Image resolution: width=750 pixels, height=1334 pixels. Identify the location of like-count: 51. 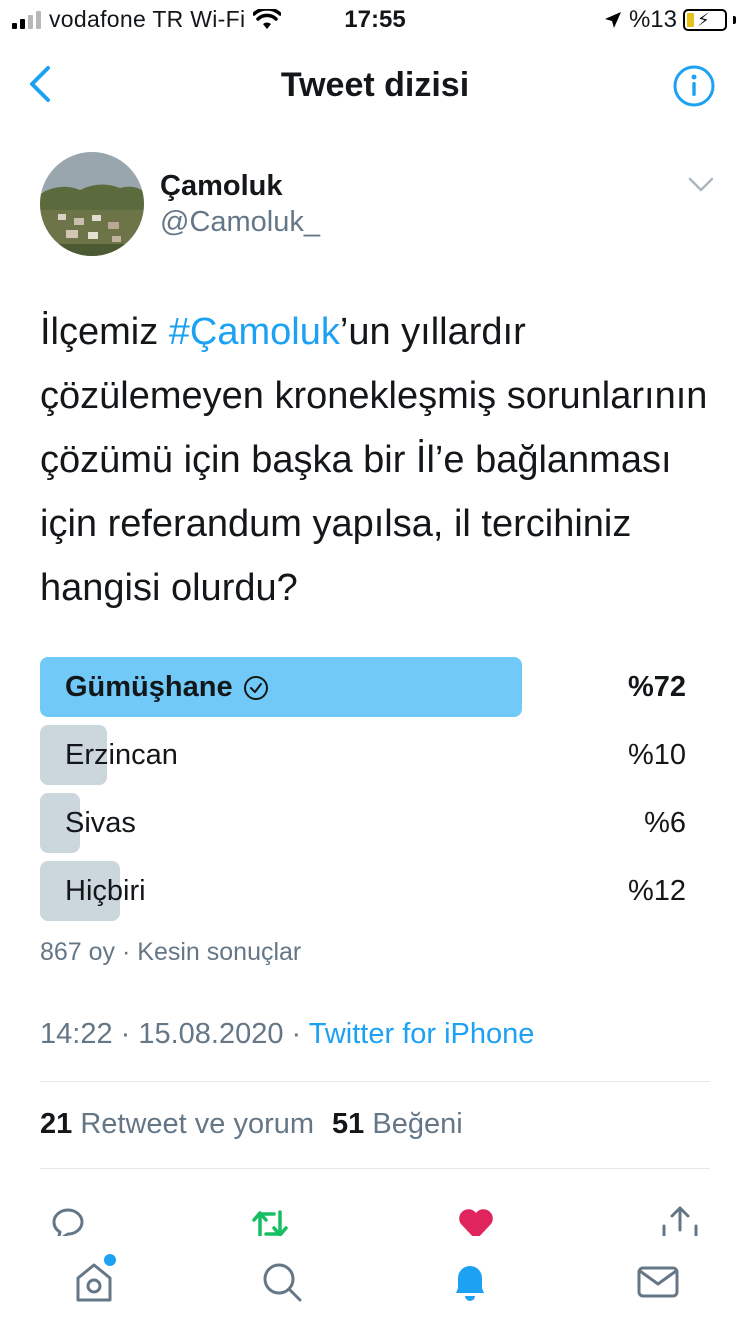
(348, 1124).